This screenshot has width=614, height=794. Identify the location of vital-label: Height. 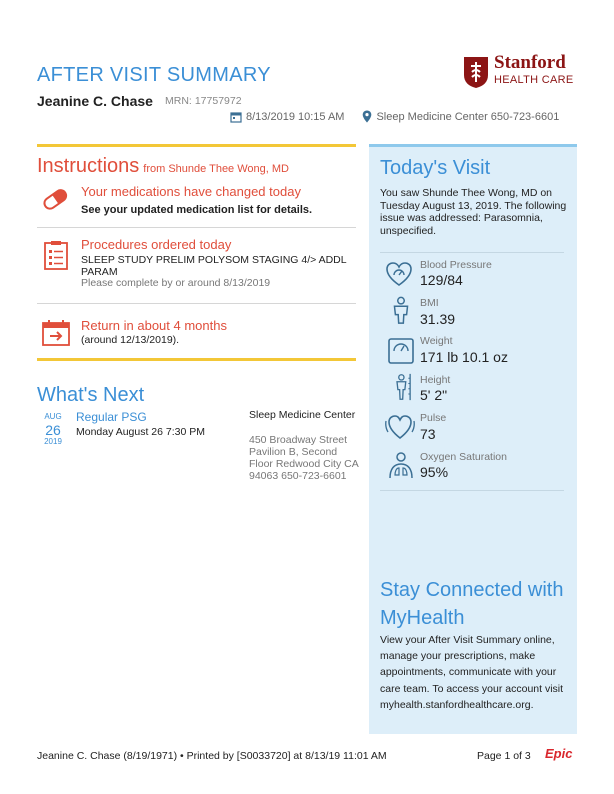
(435, 380).